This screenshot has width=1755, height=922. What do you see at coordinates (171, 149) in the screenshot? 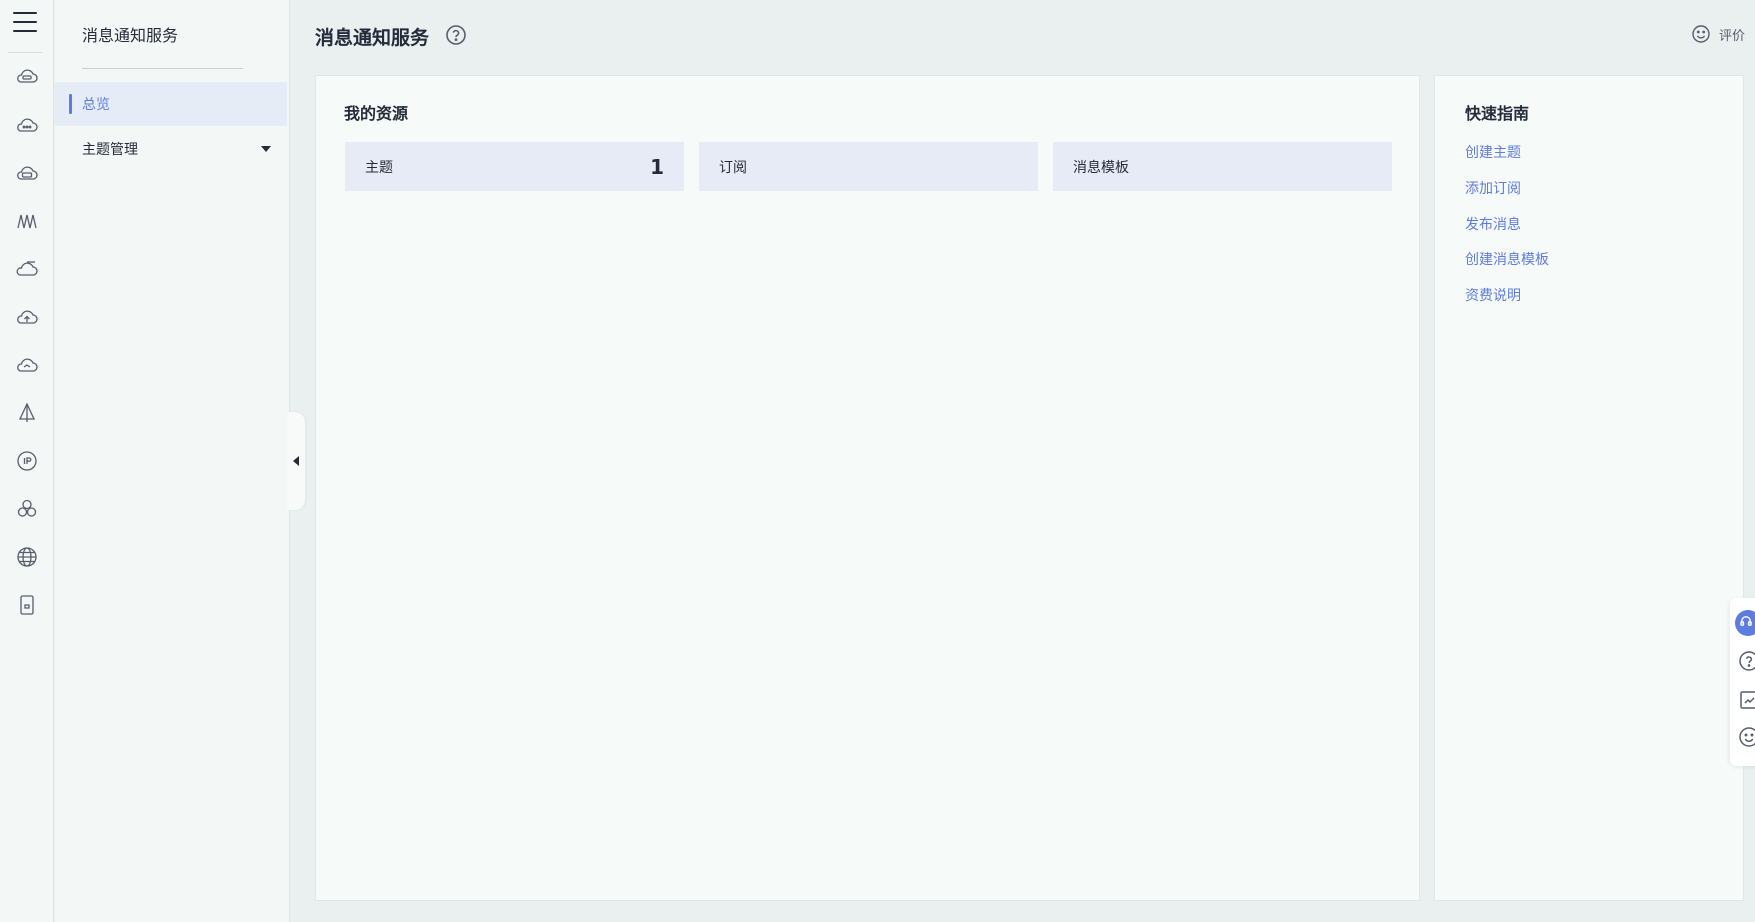
I see `sidebar-item-topic-management: 主题管理` at bounding box center [171, 149].